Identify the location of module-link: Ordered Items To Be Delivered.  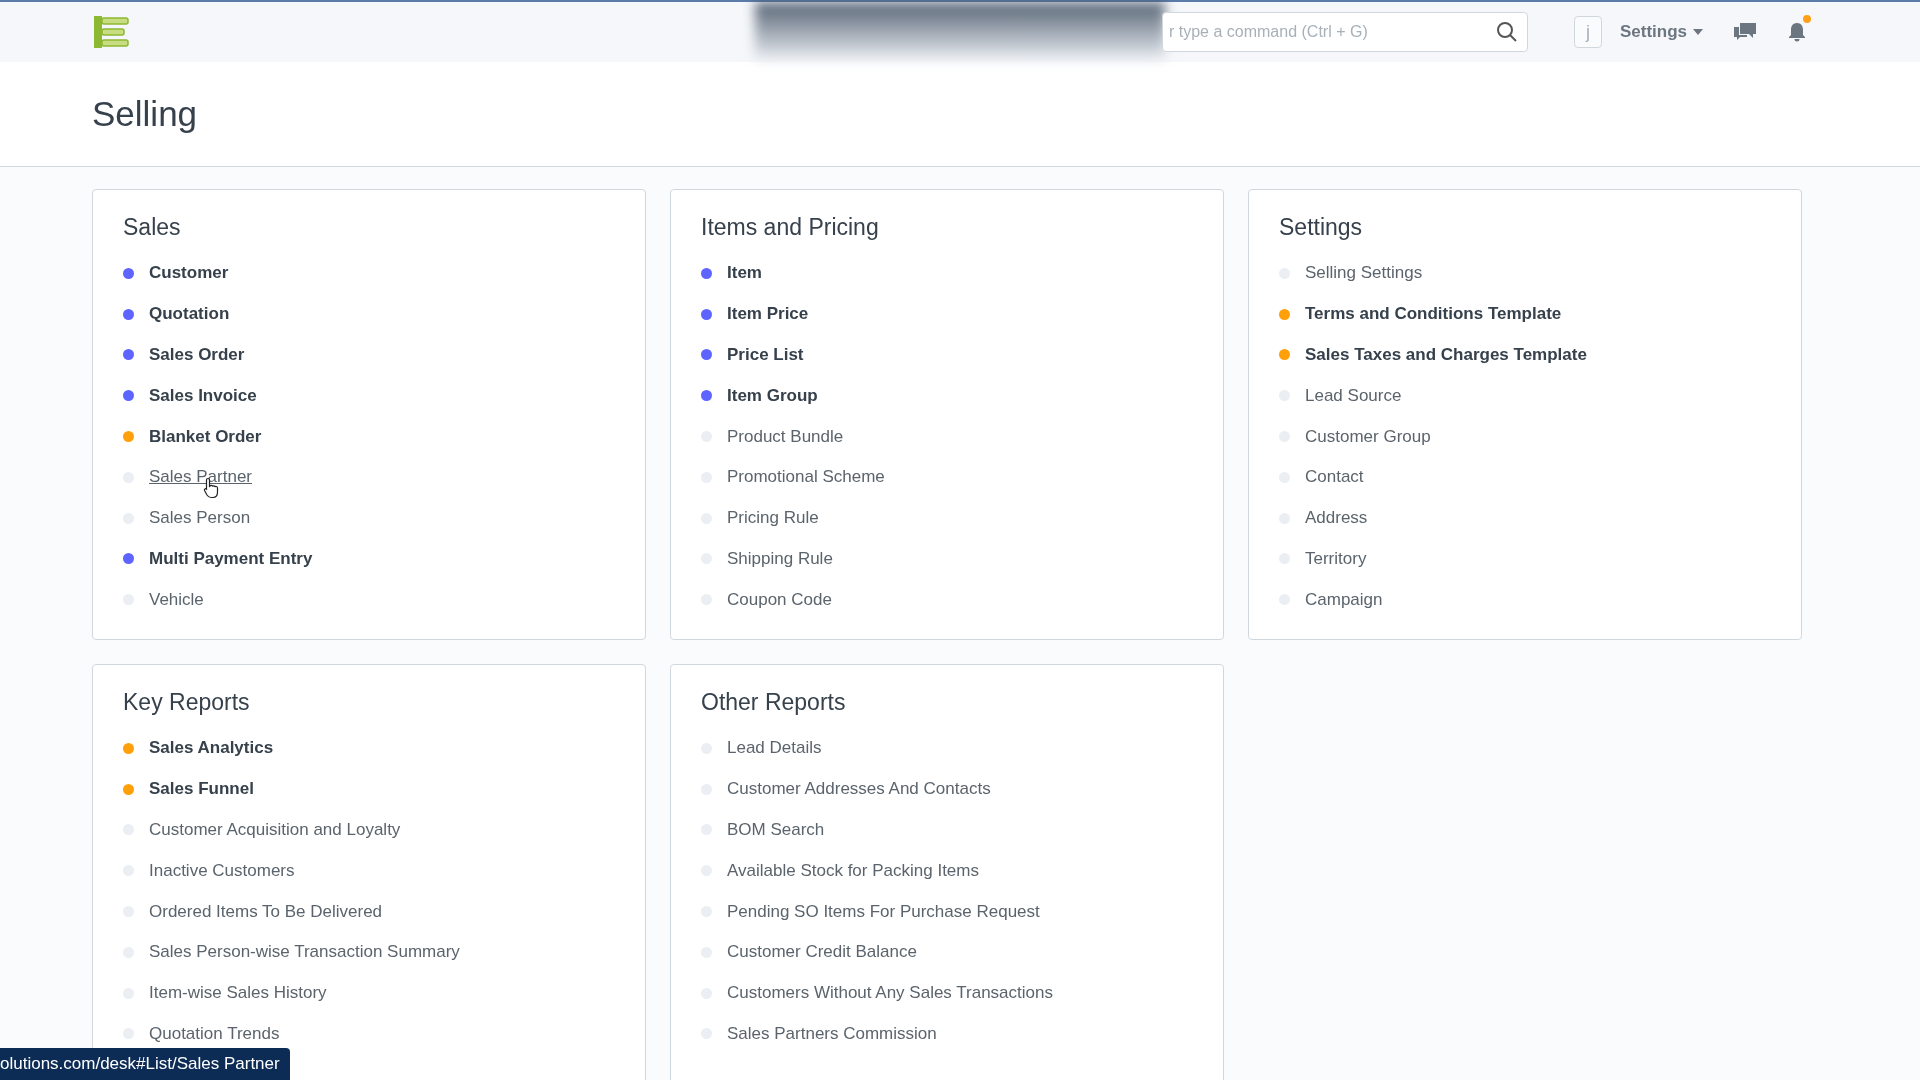
(266, 911).